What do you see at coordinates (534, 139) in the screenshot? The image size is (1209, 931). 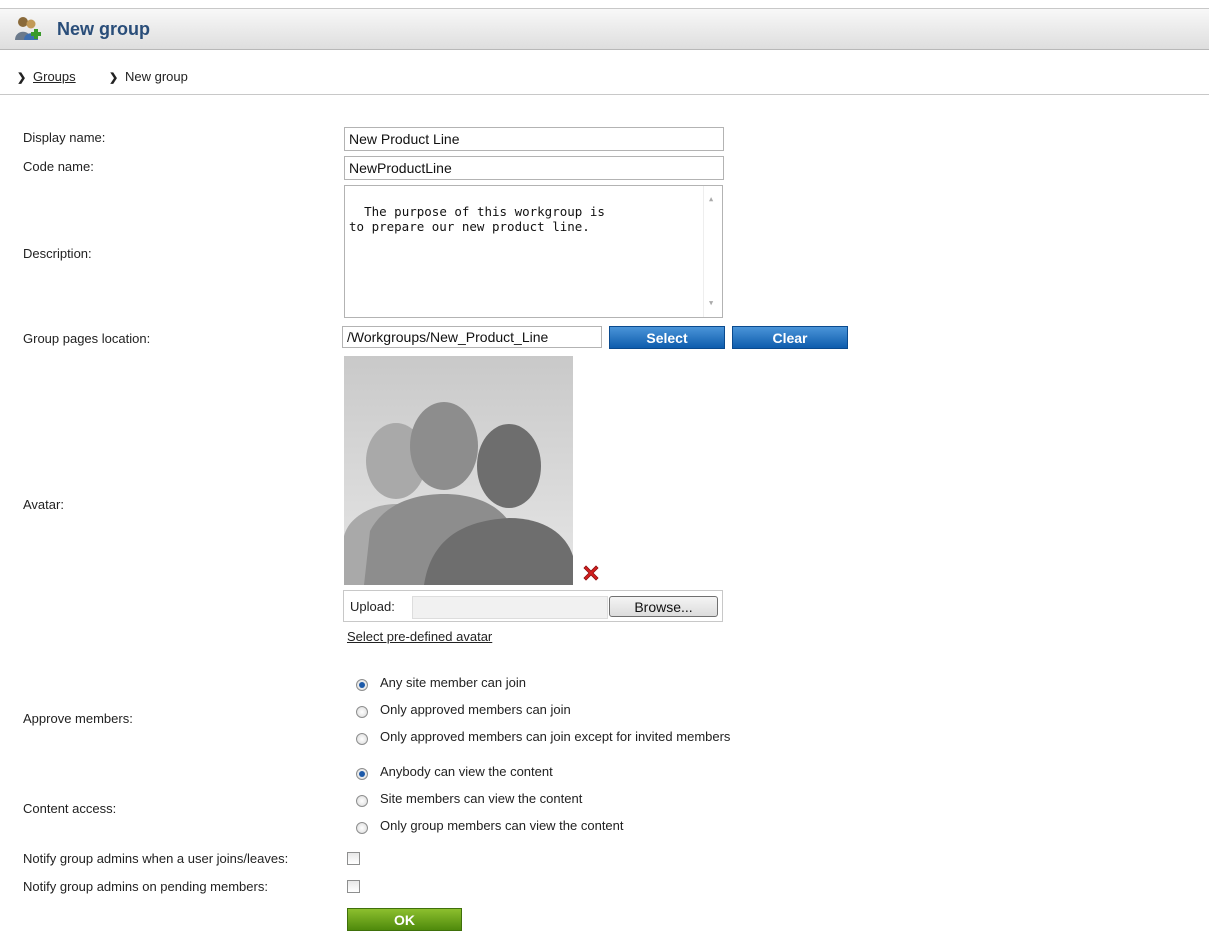 I see `display-name-input: New Product Line` at bounding box center [534, 139].